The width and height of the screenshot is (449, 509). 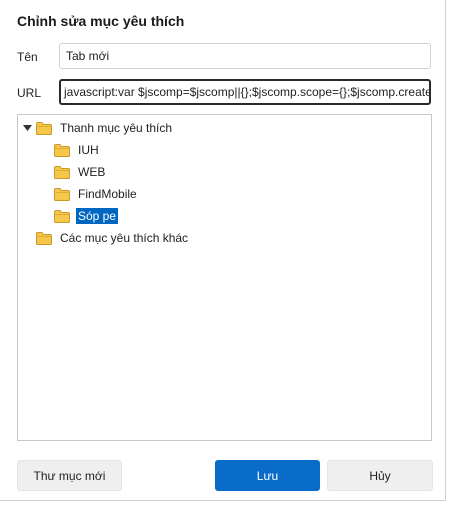 What do you see at coordinates (27, 57) in the screenshot?
I see `name-label: Tên` at bounding box center [27, 57].